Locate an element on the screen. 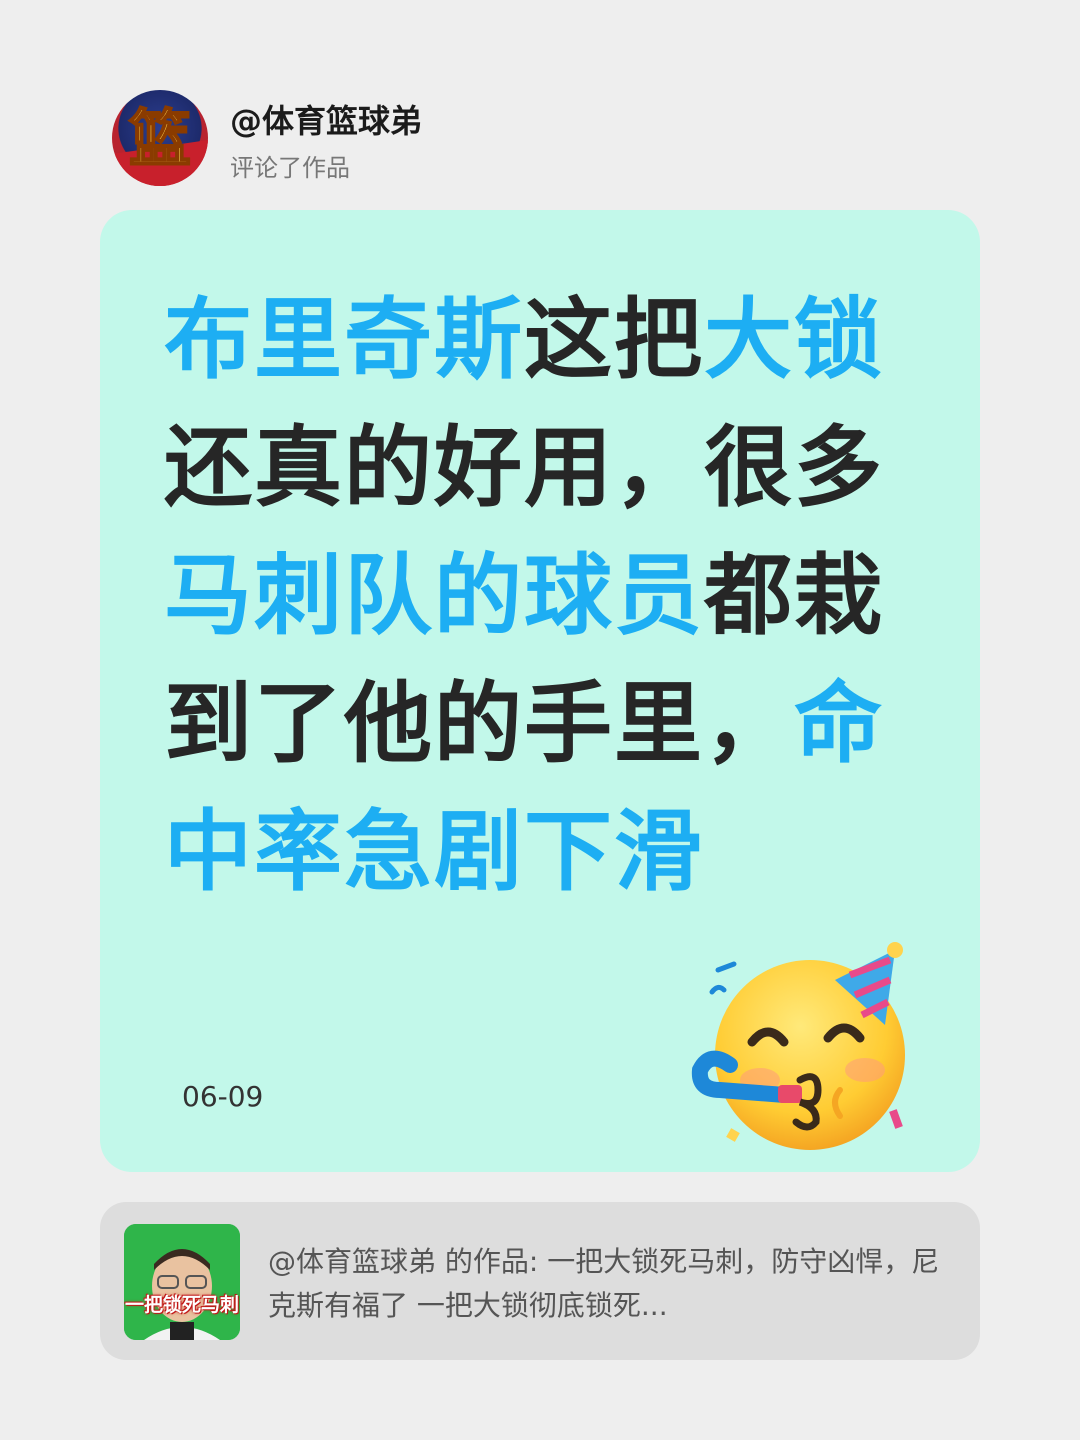 Image resolution: width=1080 pixels, height=1440 pixels. thumbnail-caption: 一把锁死马刺 is located at coordinates (181, 1305).